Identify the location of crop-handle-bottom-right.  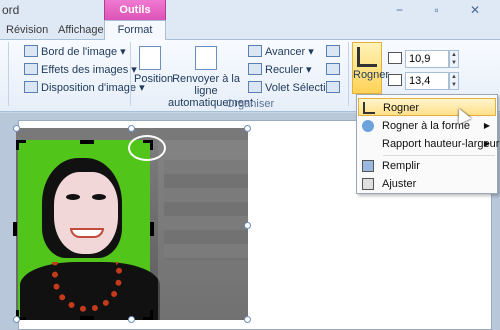
(148, 315).